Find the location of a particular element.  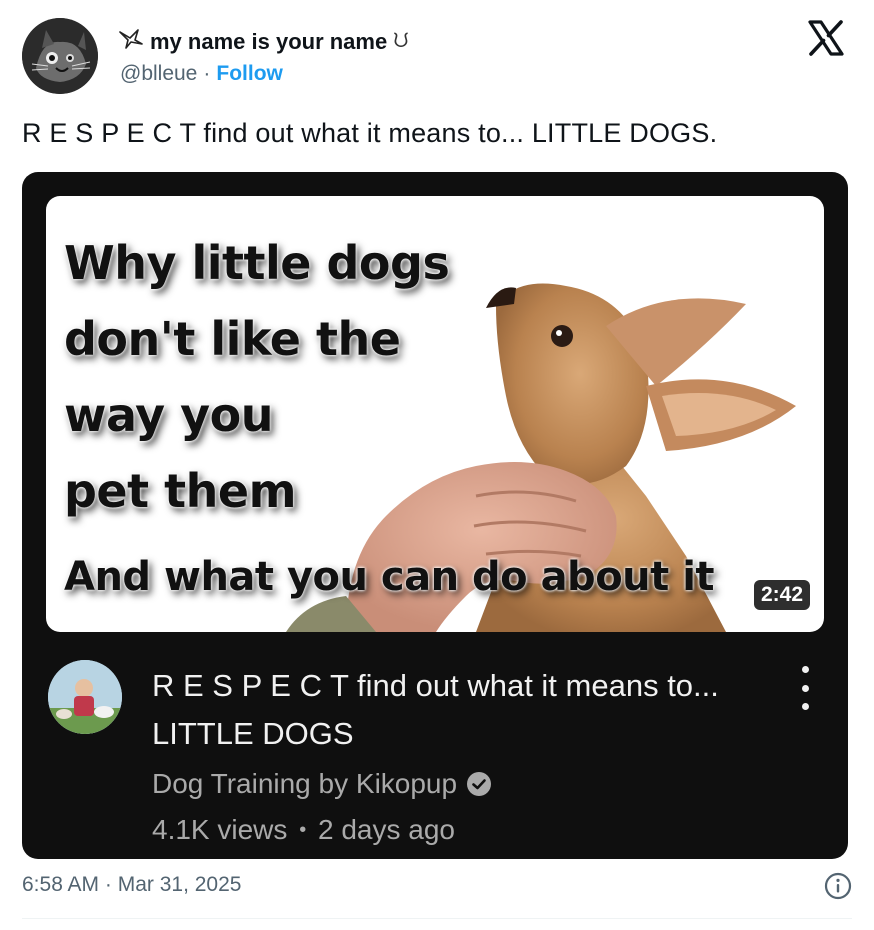

upload-age: 2 days ago is located at coordinates (386, 829).